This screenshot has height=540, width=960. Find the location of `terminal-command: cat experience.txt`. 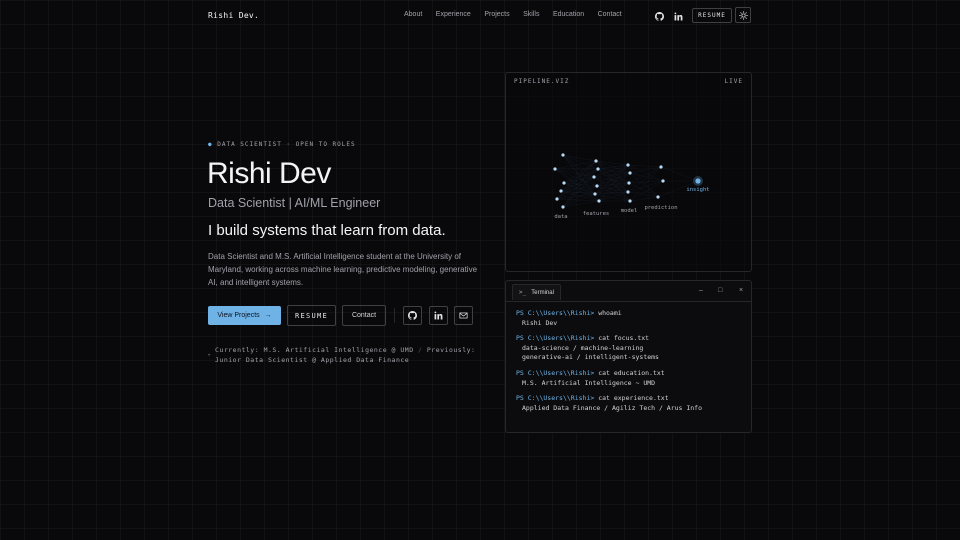

terminal-command: cat experience.txt is located at coordinates (633, 398).